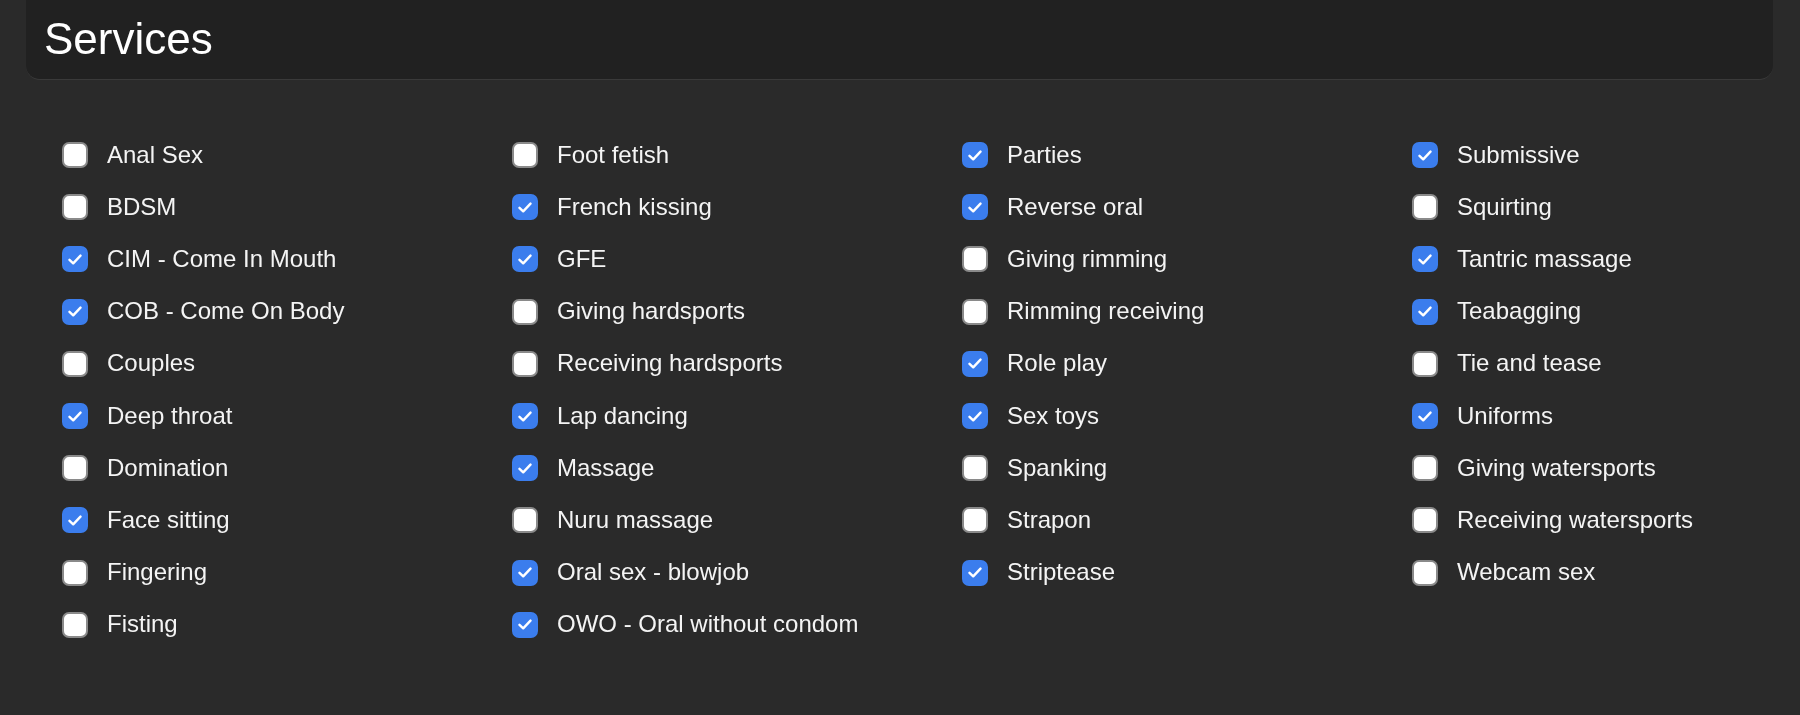 The height and width of the screenshot is (715, 1800). What do you see at coordinates (635, 520) in the screenshot?
I see `service-label: Nuru massage` at bounding box center [635, 520].